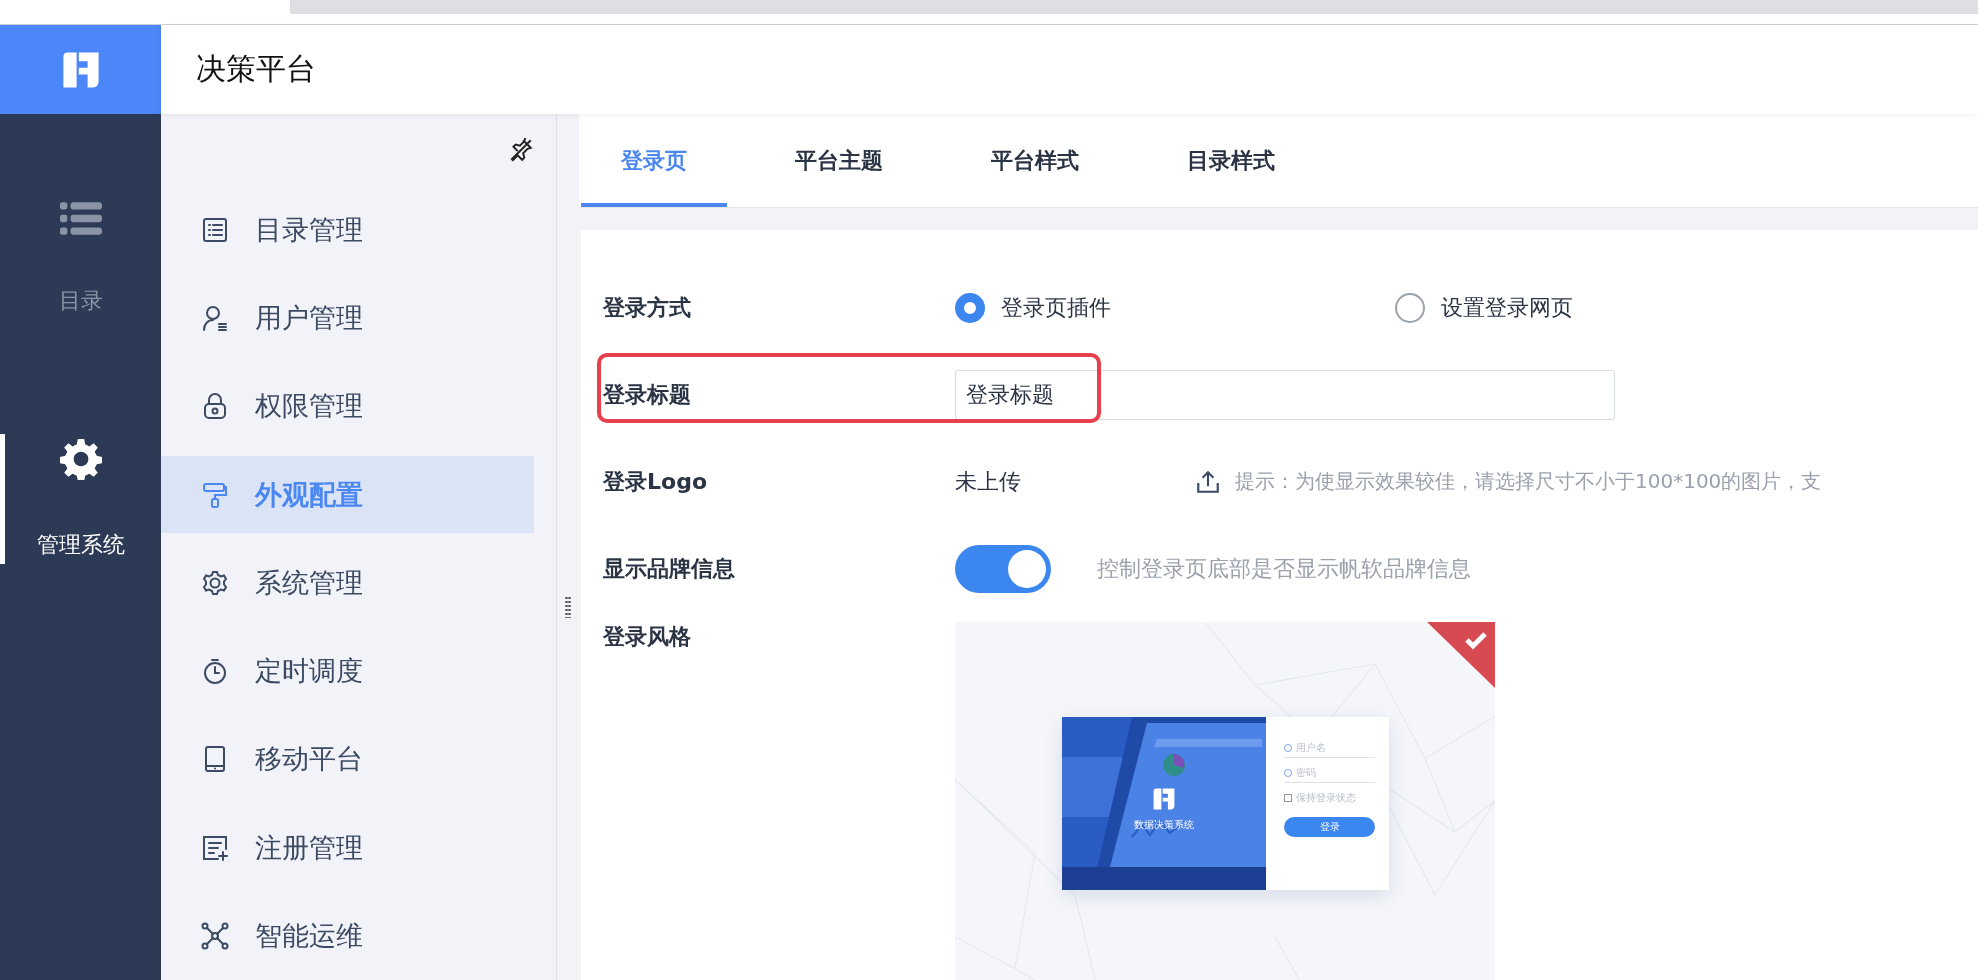 The height and width of the screenshot is (980, 1978). Describe the element at coordinates (347, 935) in the screenshot. I see `menu-item: 智能运维` at that location.